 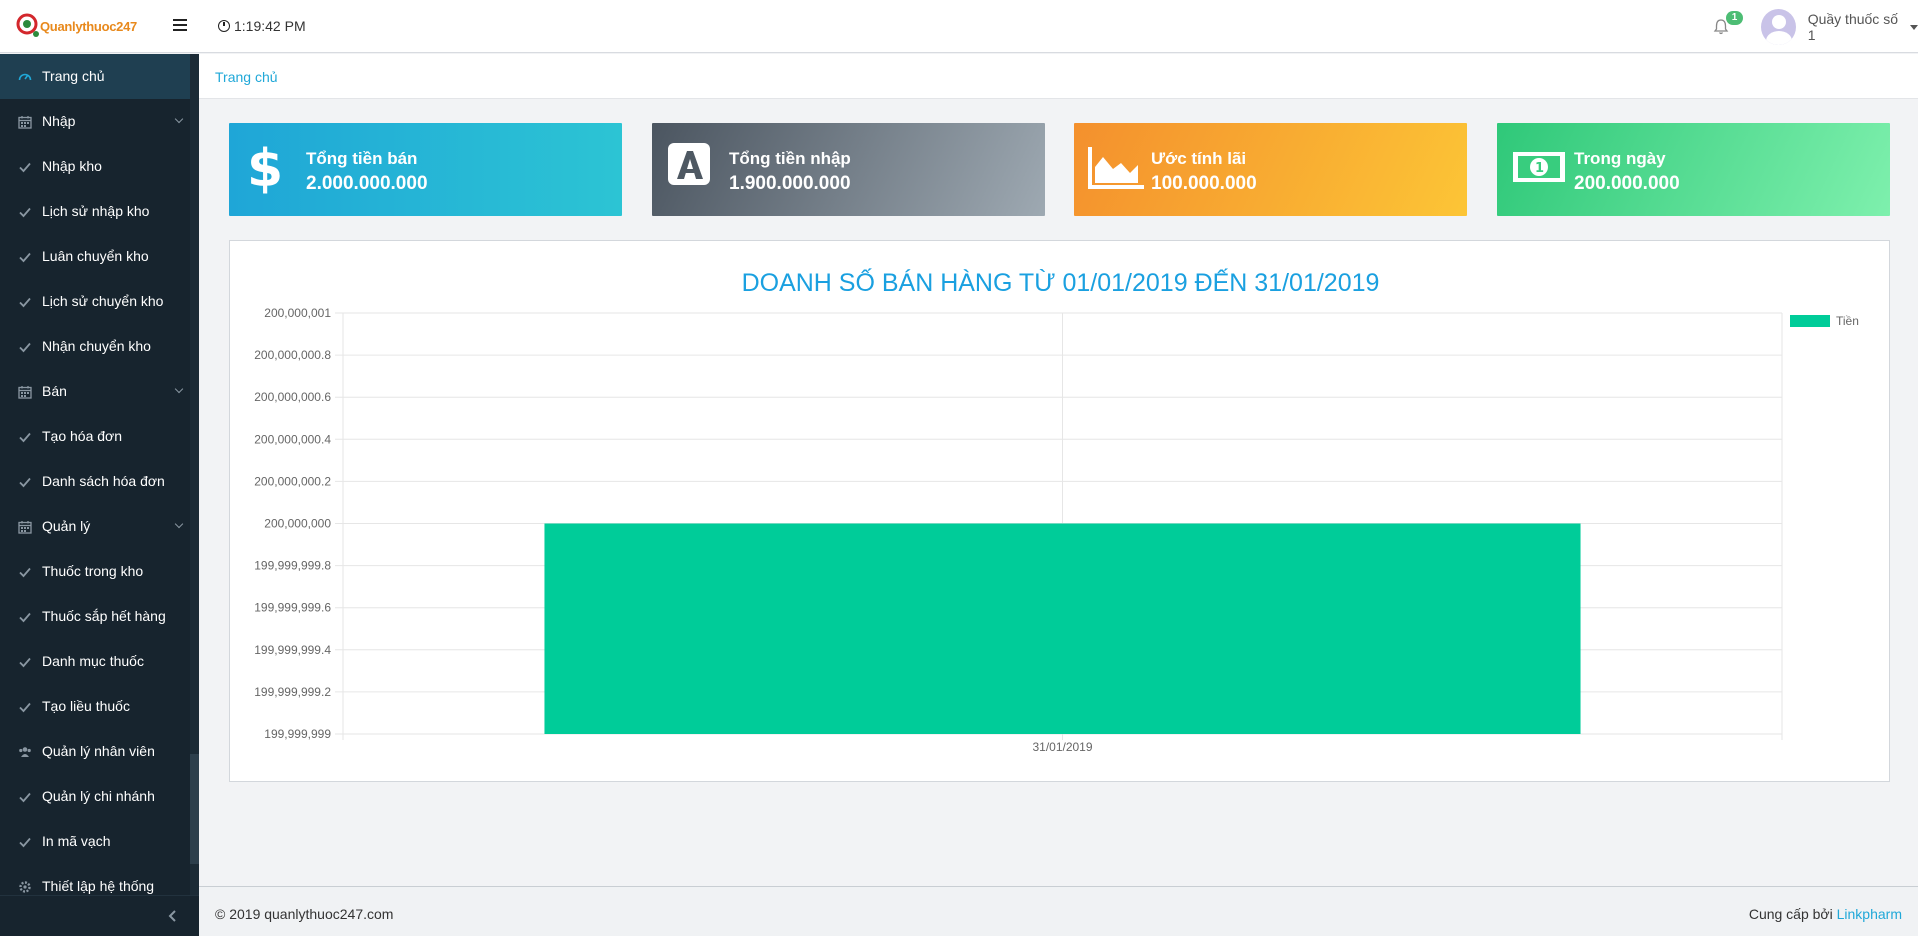 I want to click on sidebar-scrollbar-thumb, so click(x=194, y=809).